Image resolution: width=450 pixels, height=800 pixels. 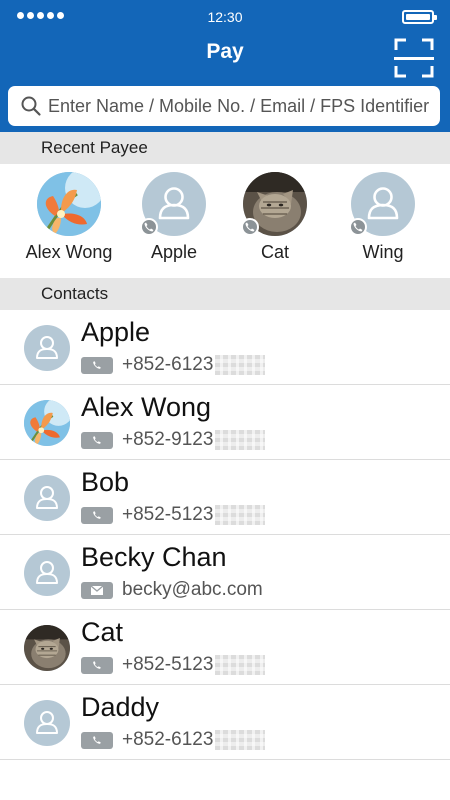 I want to click on recent-payee-name: Cat, so click(x=274, y=252).